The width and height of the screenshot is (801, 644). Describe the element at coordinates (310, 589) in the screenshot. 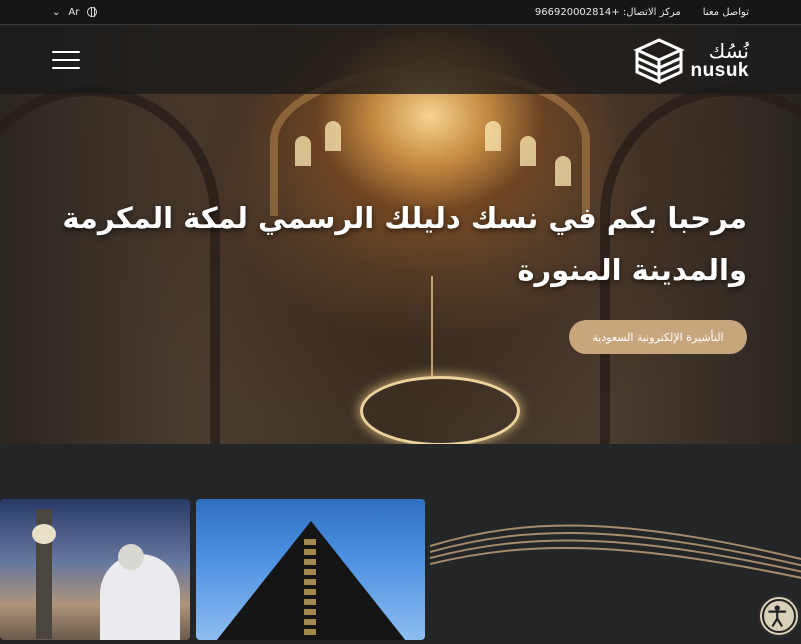

I see `kaaba-gold-trim` at that location.